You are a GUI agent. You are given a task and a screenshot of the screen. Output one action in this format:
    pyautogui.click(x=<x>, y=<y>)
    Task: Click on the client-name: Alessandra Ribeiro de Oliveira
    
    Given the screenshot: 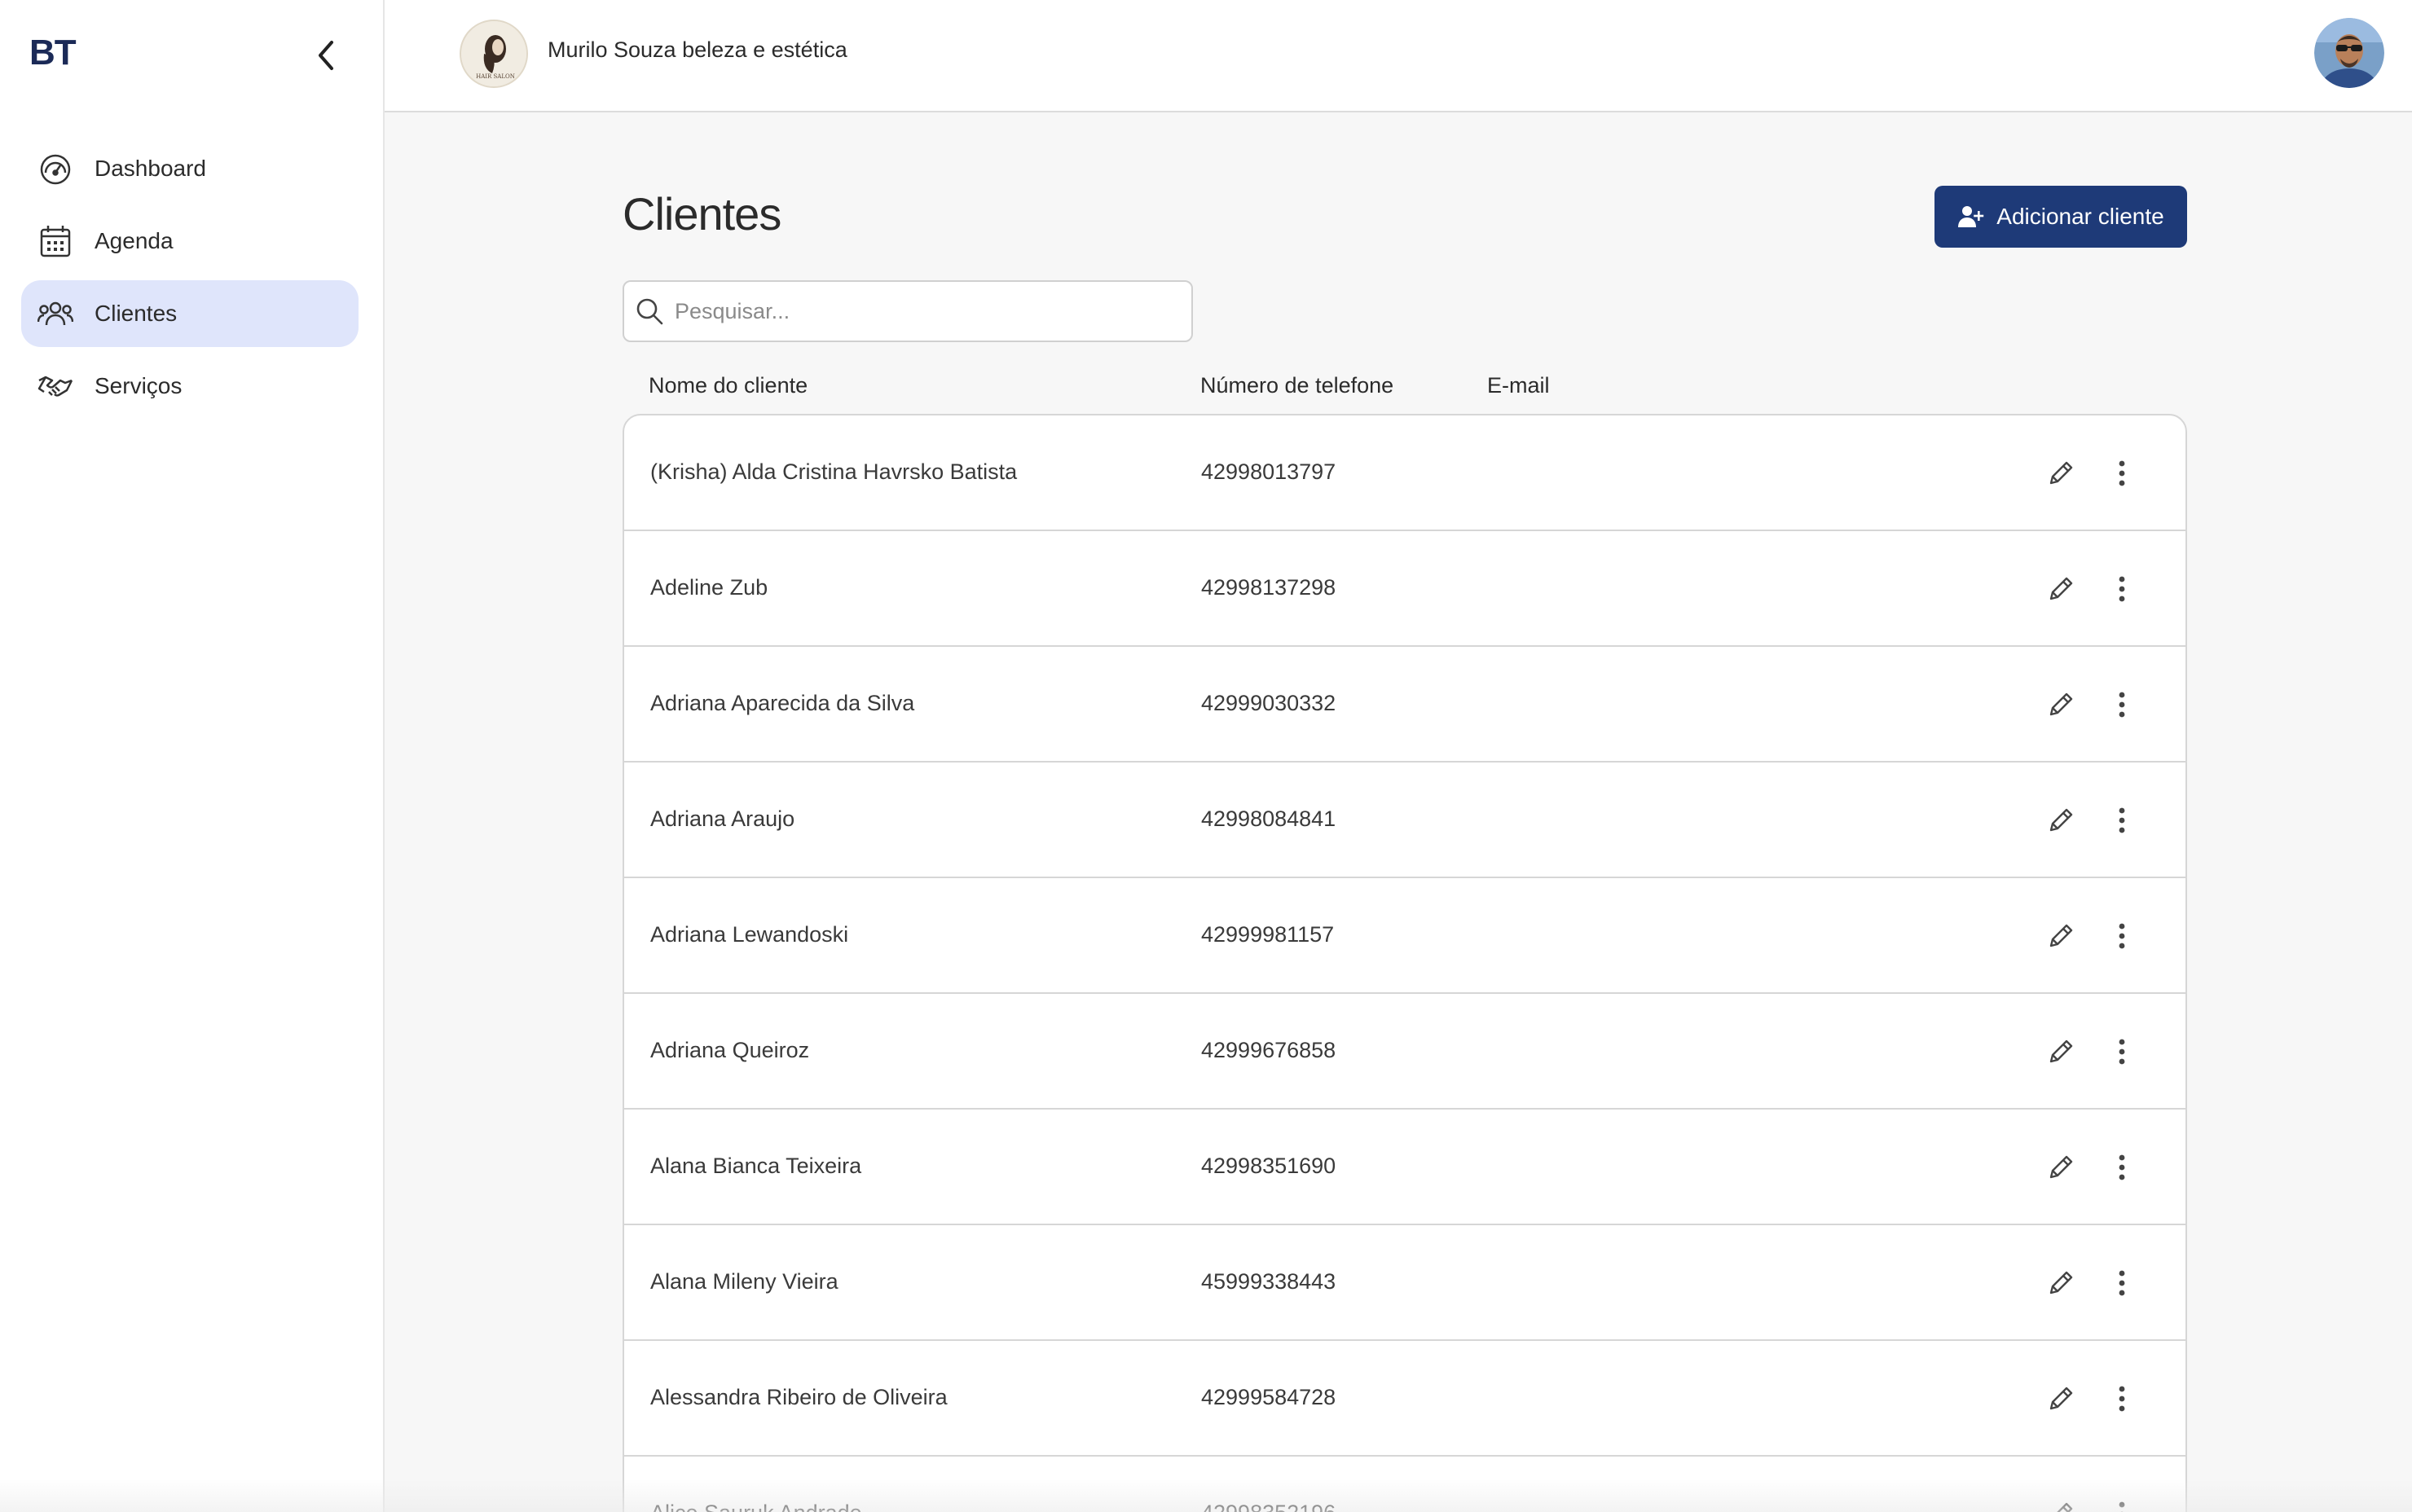 What is the action you would take?
    pyautogui.click(x=799, y=1397)
    